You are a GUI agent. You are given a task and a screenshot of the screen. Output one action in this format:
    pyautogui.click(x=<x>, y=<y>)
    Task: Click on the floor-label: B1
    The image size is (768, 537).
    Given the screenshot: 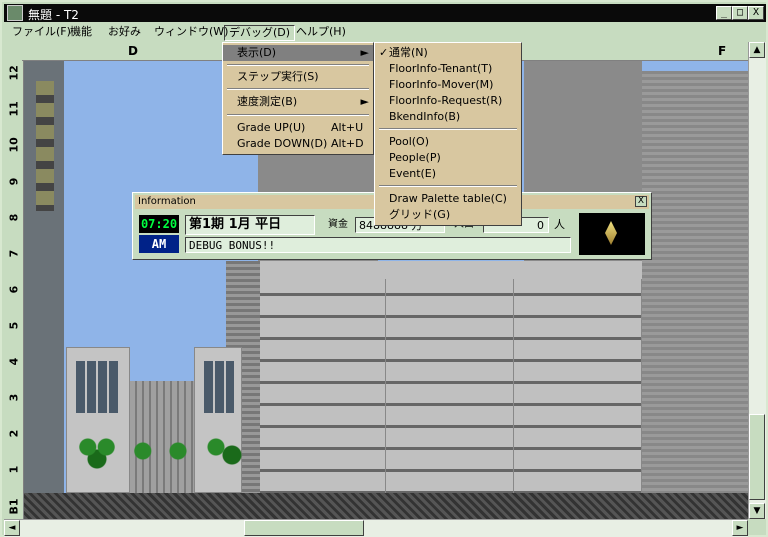 What is the action you would take?
    pyautogui.click(x=14, y=506)
    